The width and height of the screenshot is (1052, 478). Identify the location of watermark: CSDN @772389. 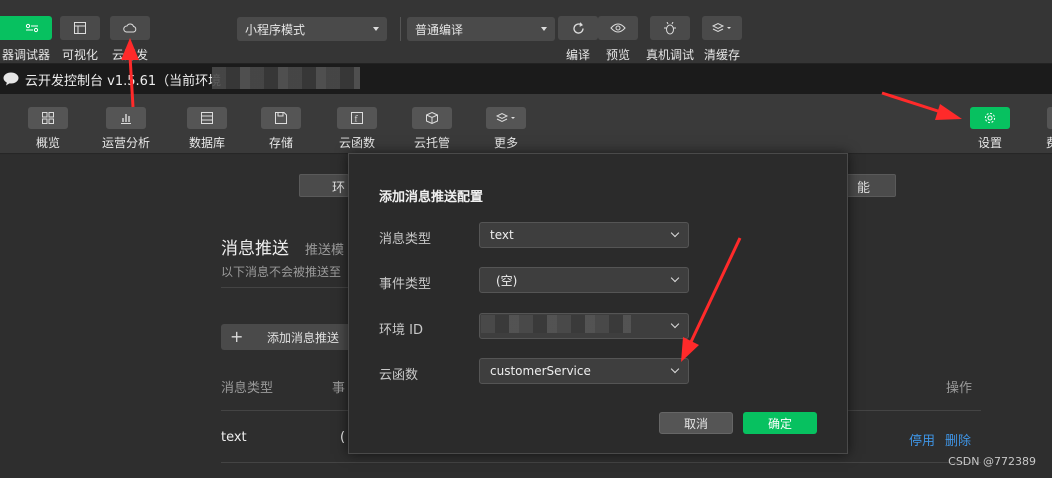
(992, 461).